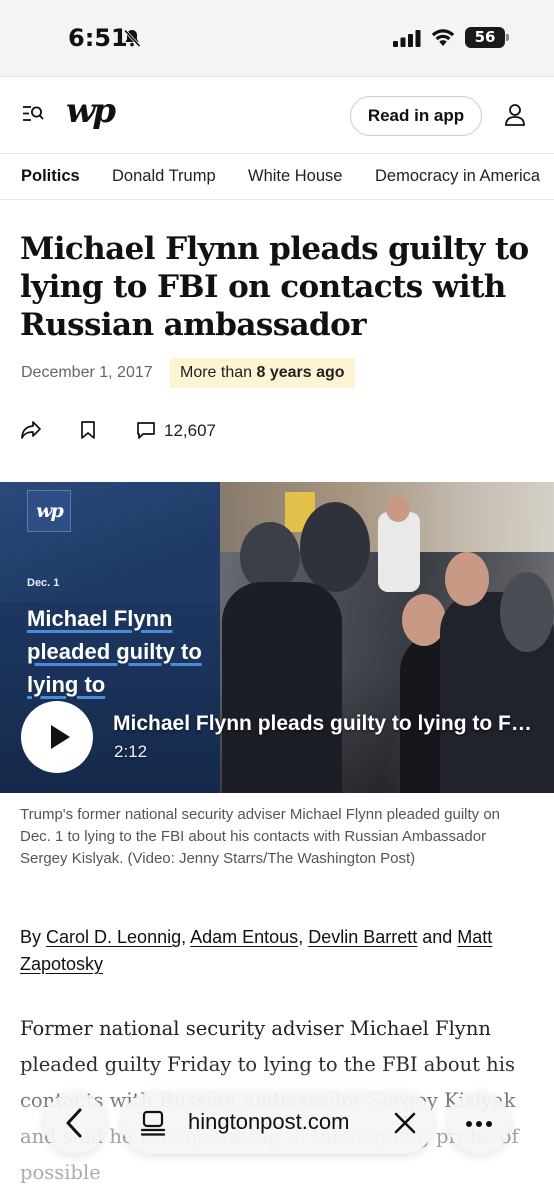 This screenshot has height=1200, width=554. What do you see at coordinates (300, 372) in the screenshot?
I see `age-badge-value: 8 years ago` at bounding box center [300, 372].